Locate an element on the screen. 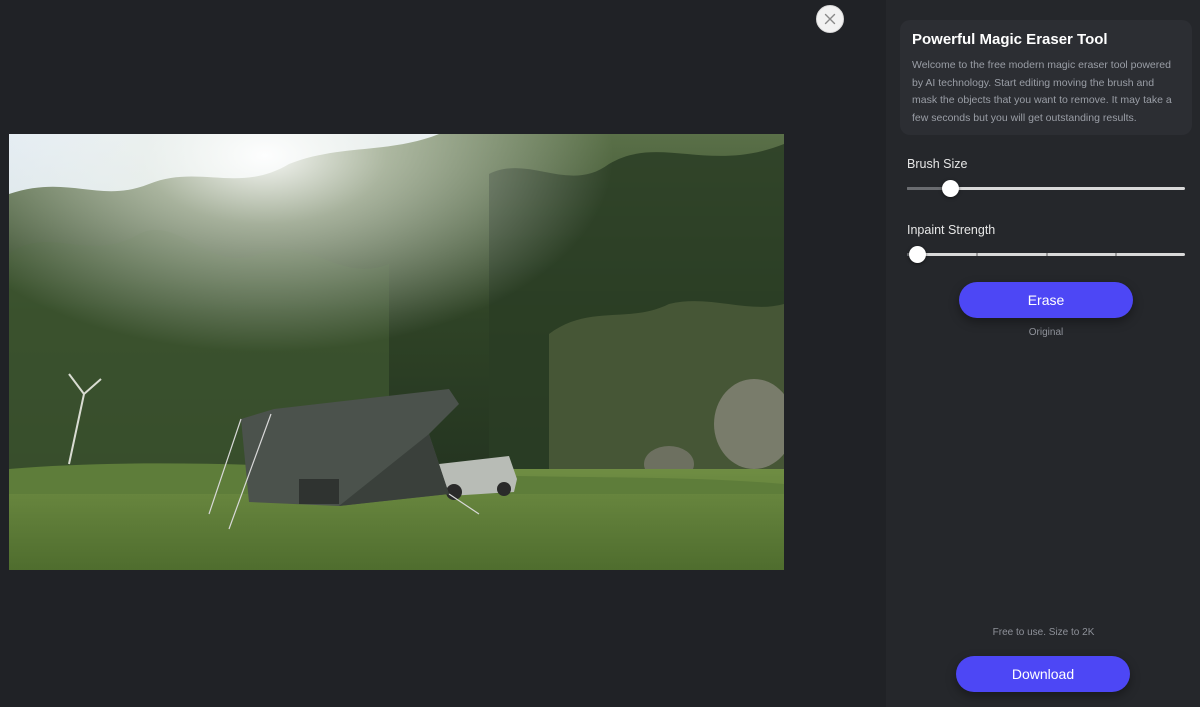  erase-button: Erase is located at coordinates (1046, 300).